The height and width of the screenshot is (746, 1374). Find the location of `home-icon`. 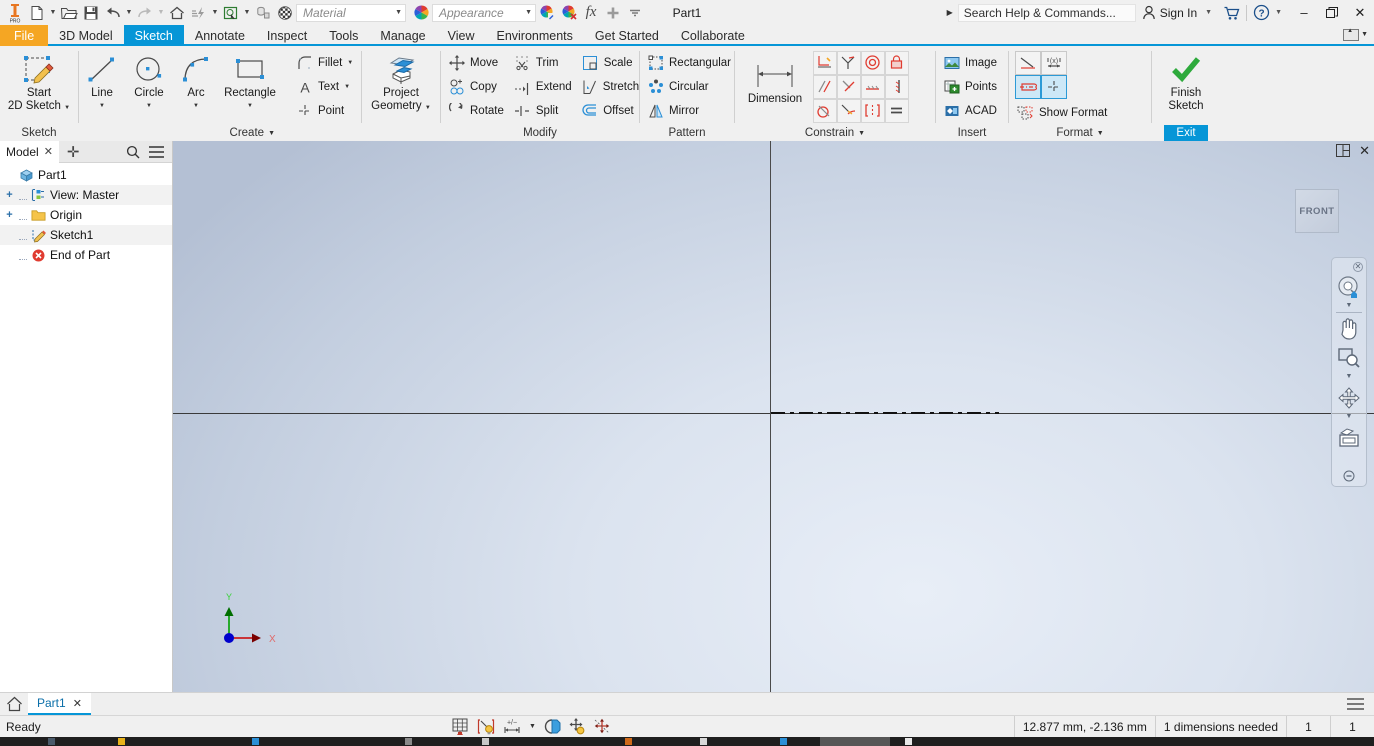

home-icon is located at coordinates (177, 13).